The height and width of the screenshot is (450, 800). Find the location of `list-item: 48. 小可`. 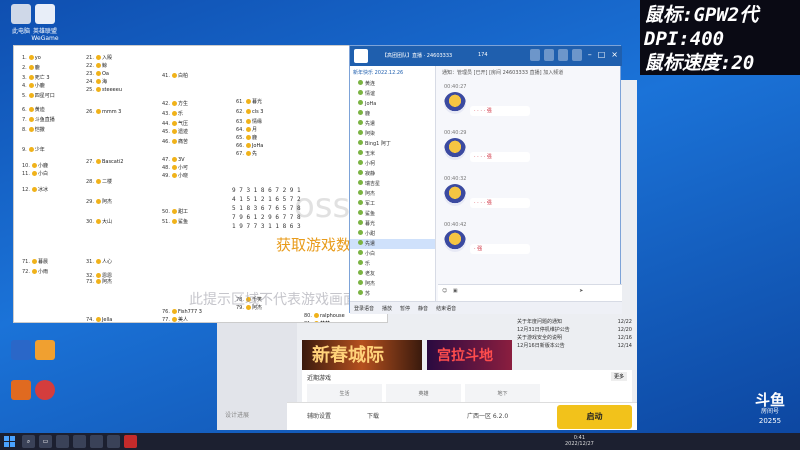

list-item: 48. 小可 is located at coordinates (175, 168).